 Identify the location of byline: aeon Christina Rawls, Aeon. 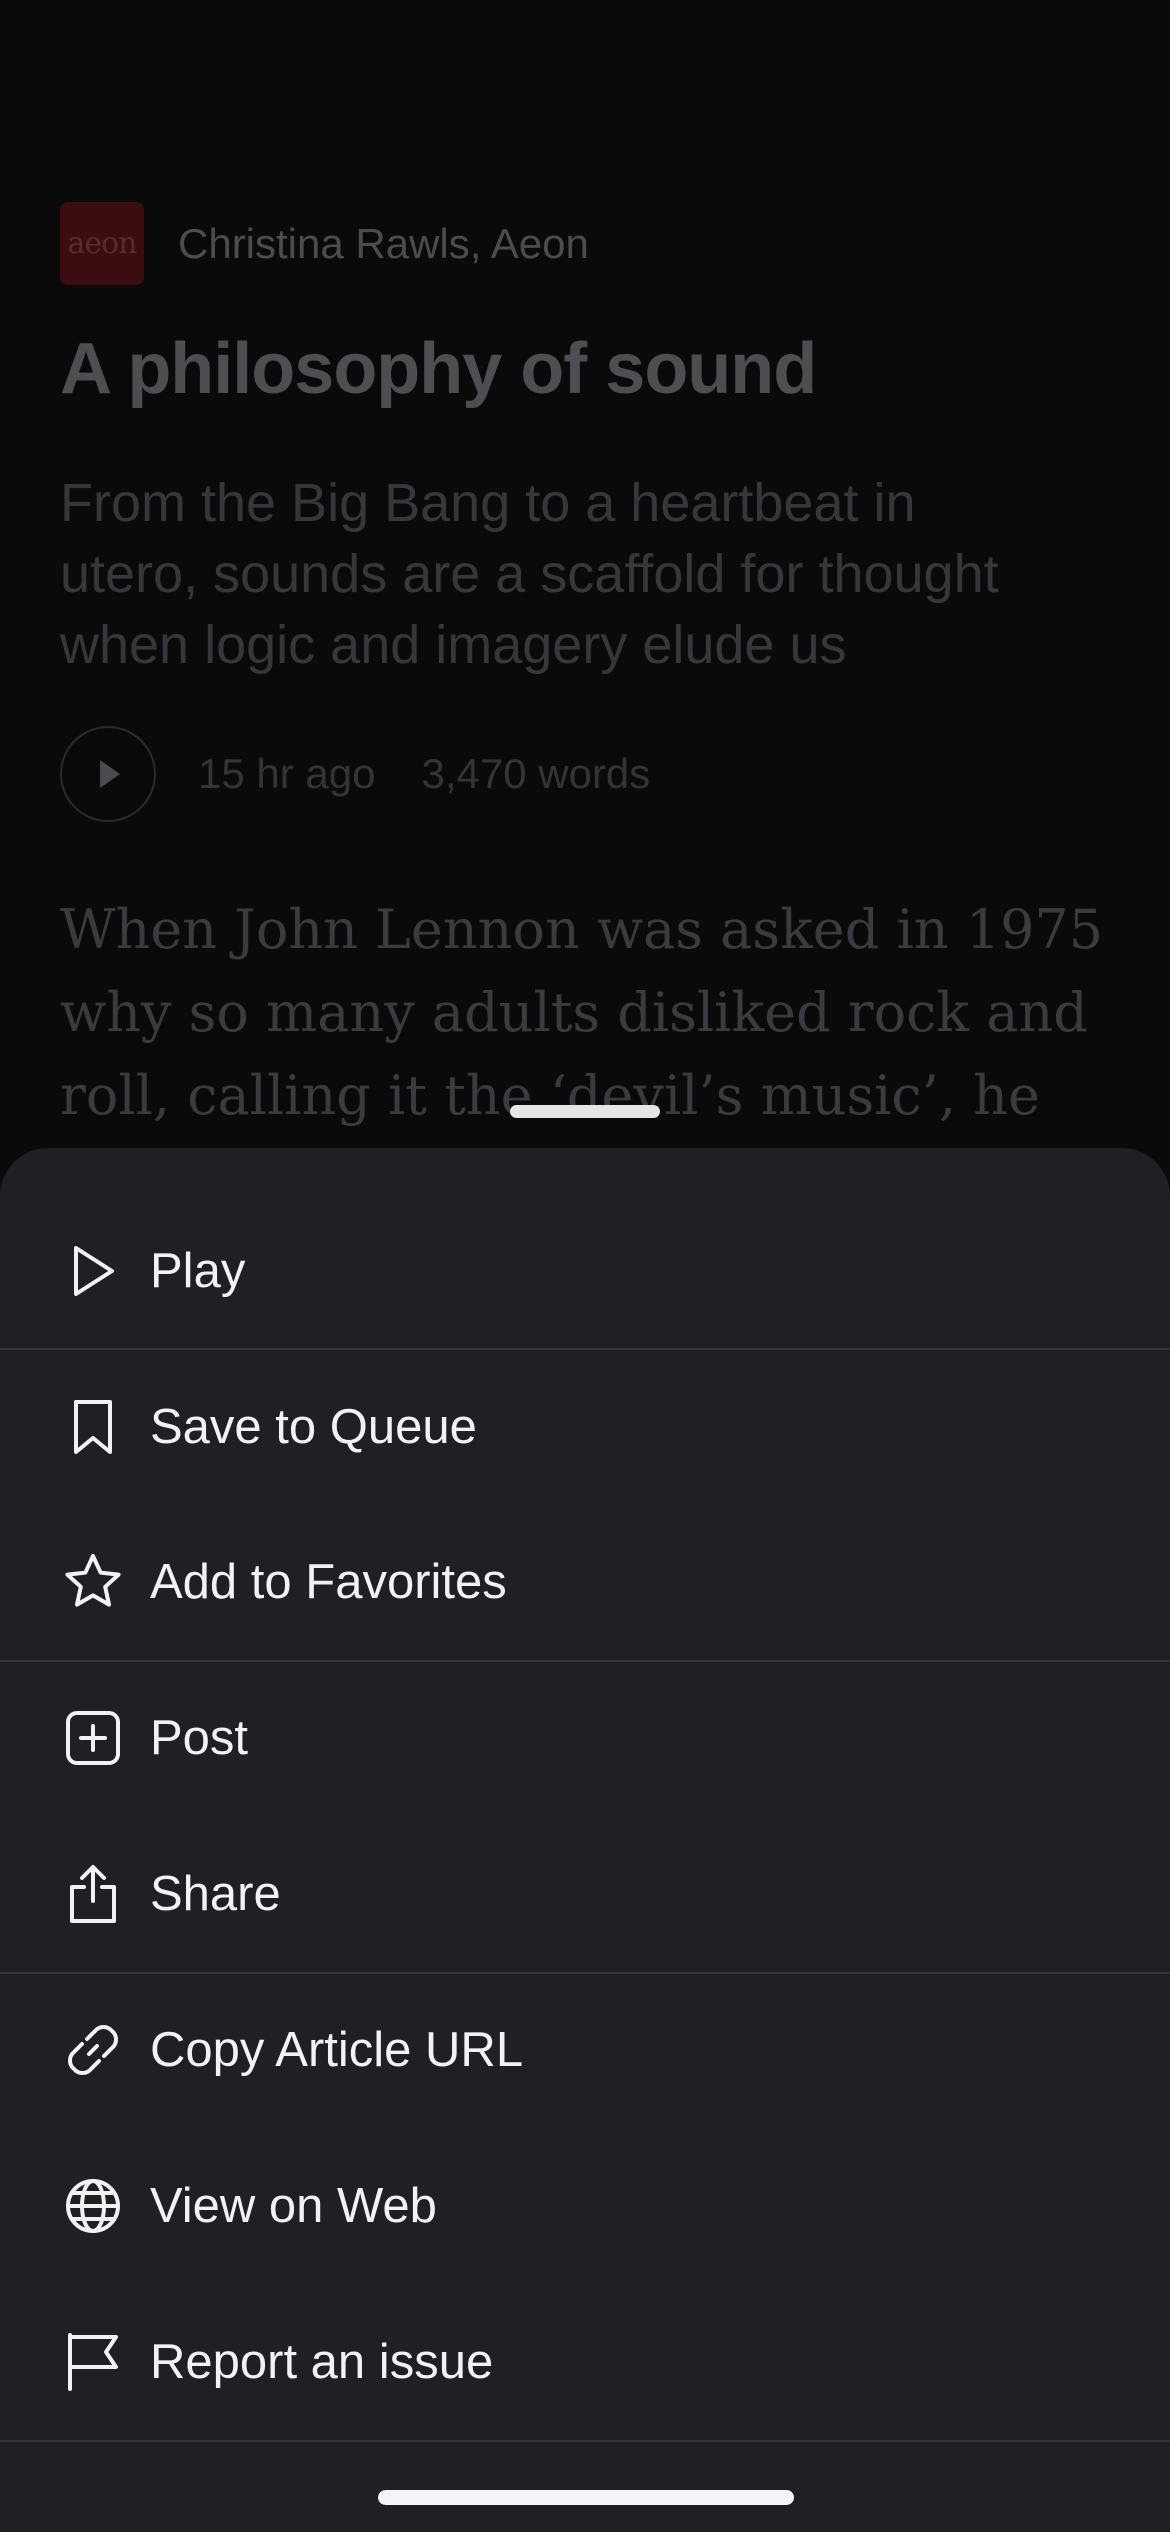
(324, 243).